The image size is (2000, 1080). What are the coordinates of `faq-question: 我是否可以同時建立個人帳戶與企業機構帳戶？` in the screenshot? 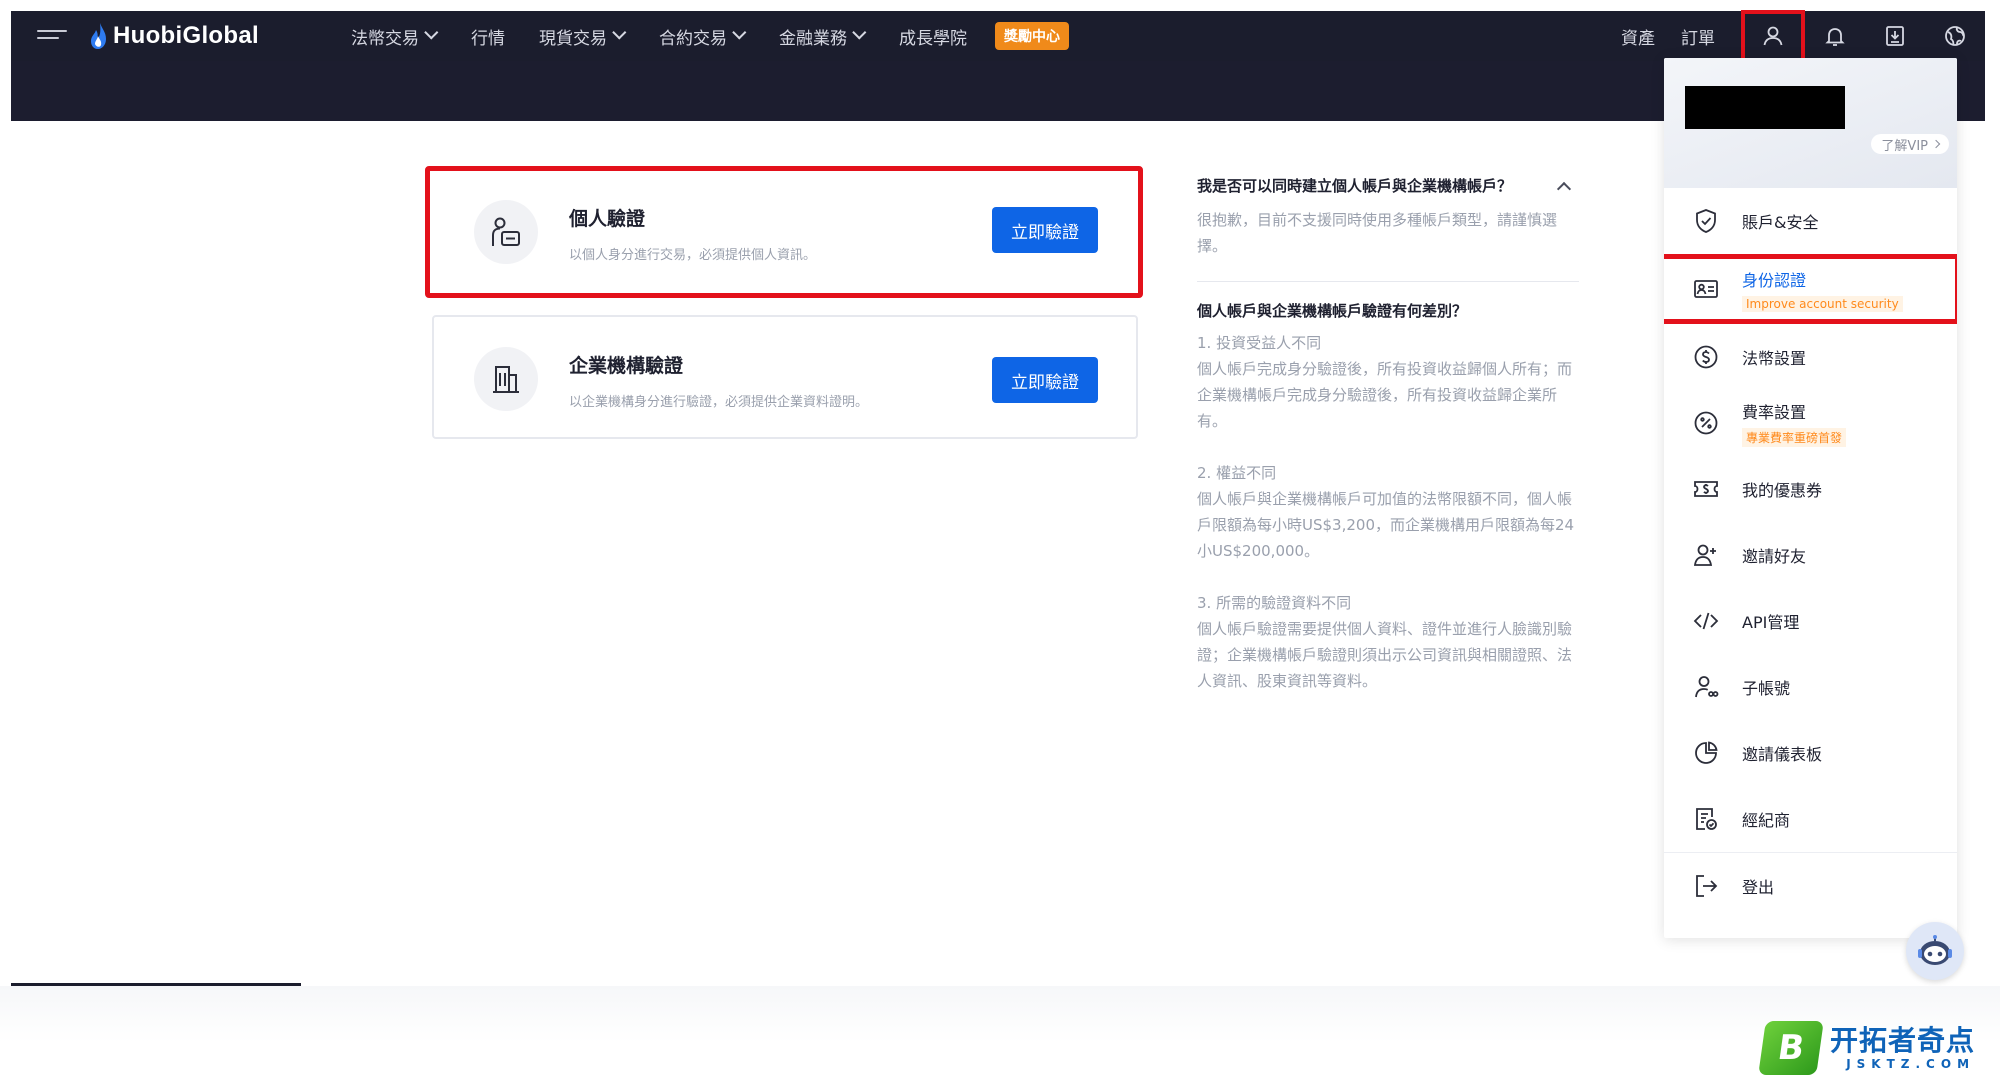 It's located at (1355, 186).